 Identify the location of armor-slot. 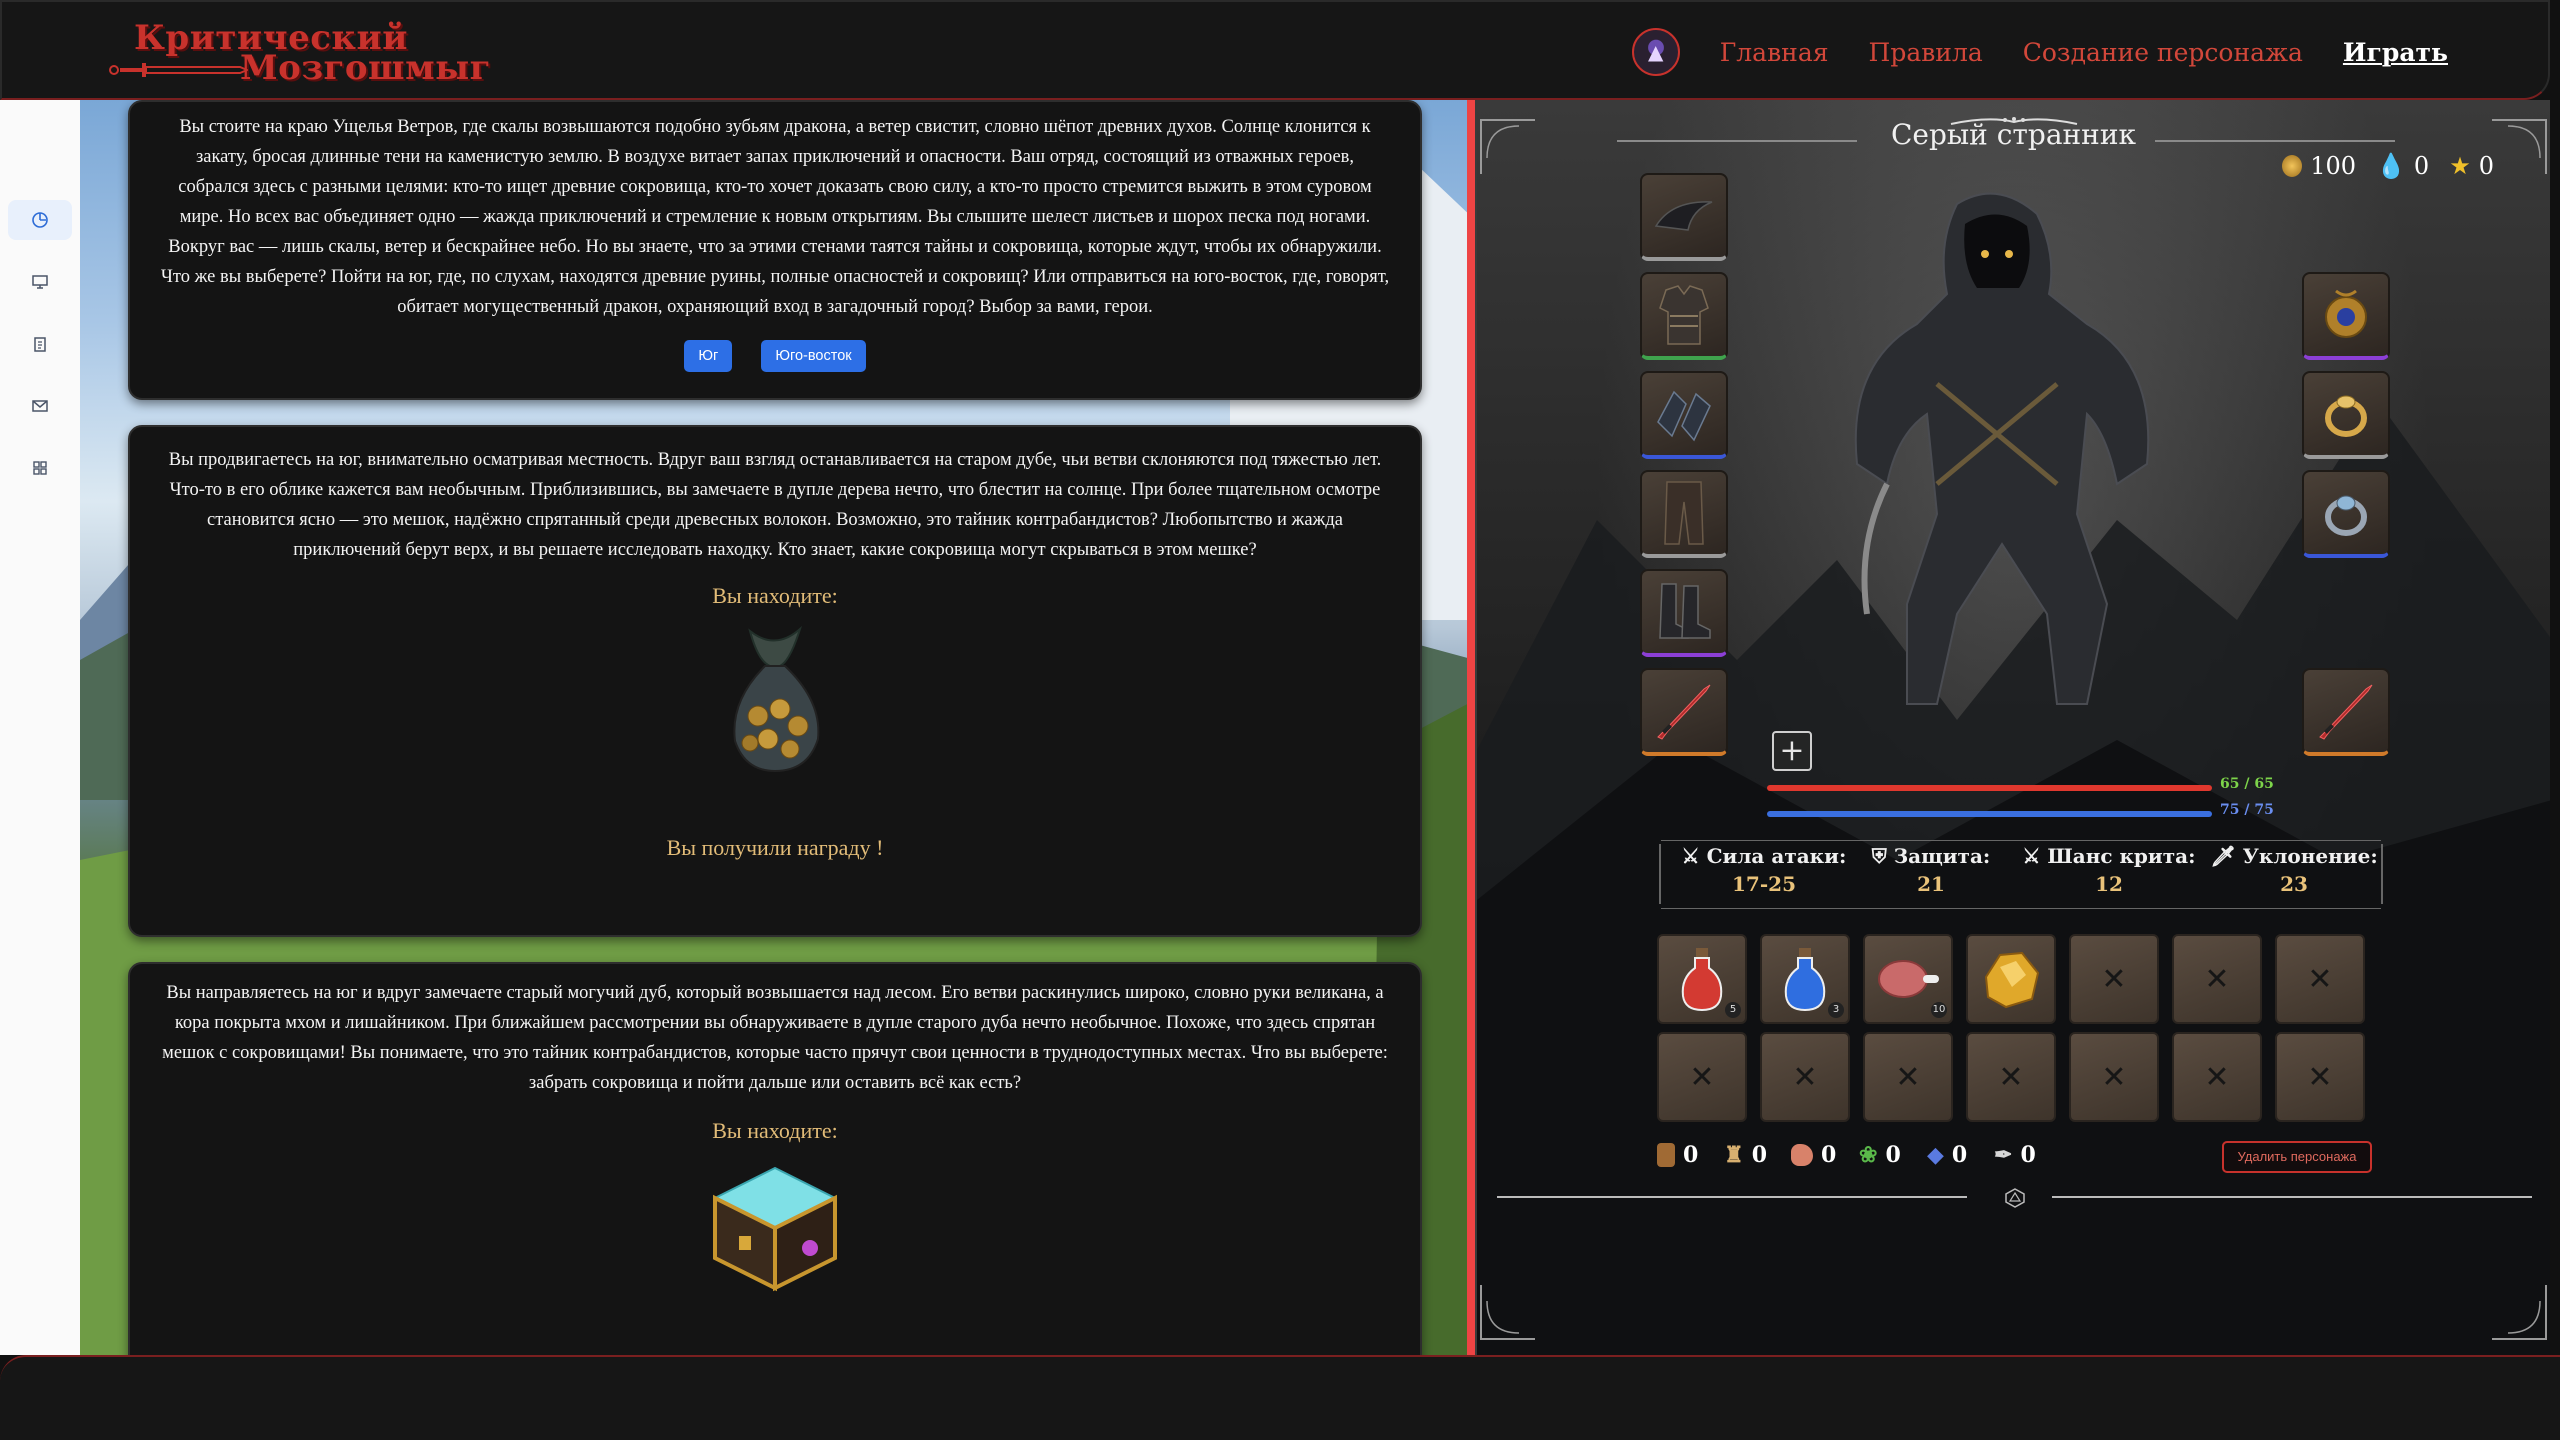
(1684, 316).